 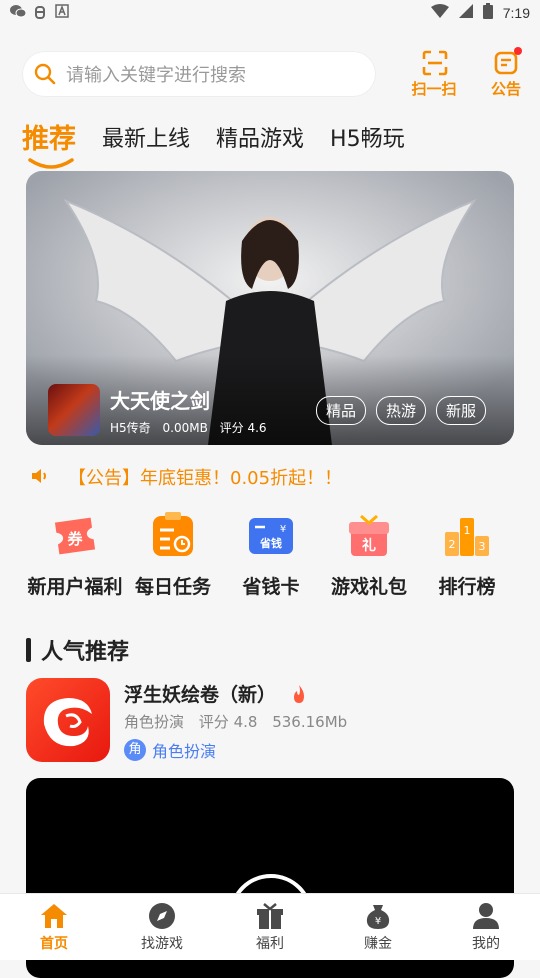 I want to click on banner-game-name: 大天使之剑, so click(x=160, y=401).